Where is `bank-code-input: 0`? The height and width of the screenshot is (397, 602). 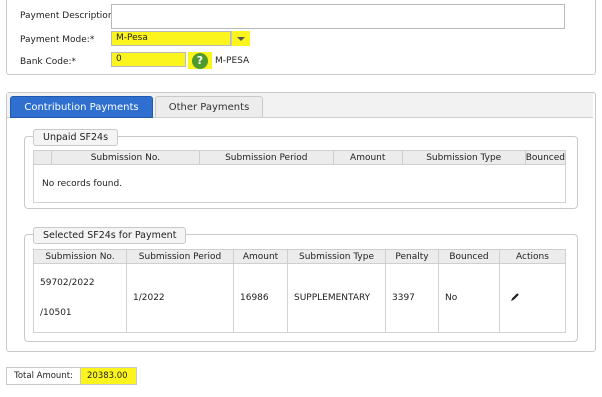 bank-code-input: 0 is located at coordinates (148, 59).